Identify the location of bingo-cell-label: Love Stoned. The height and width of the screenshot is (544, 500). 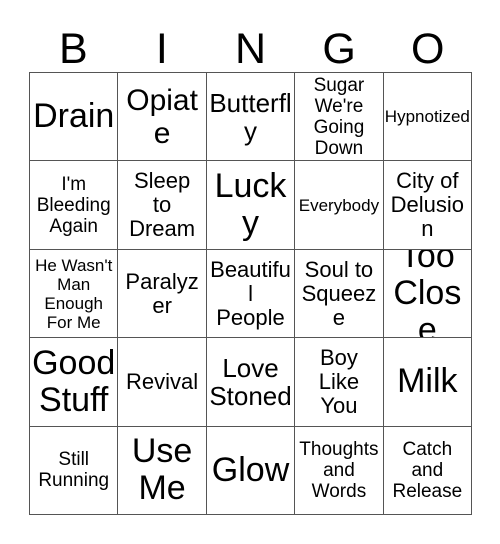
(250, 381).